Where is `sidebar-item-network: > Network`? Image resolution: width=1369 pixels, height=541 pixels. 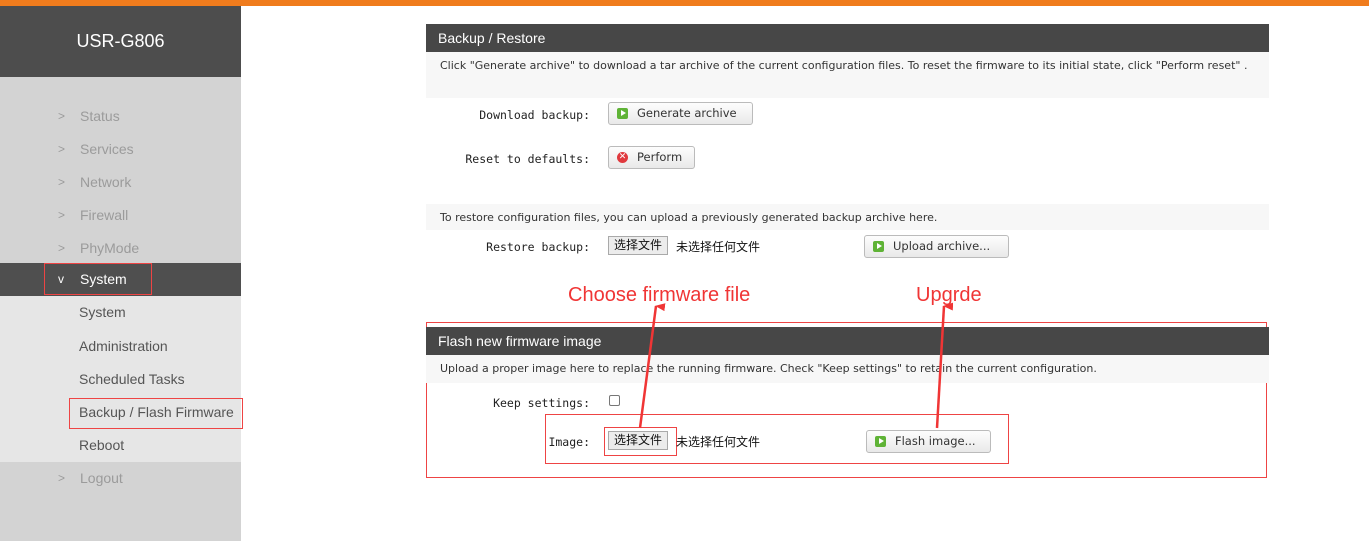
sidebar-item-network: > Network is located at coordinates (120, 182).